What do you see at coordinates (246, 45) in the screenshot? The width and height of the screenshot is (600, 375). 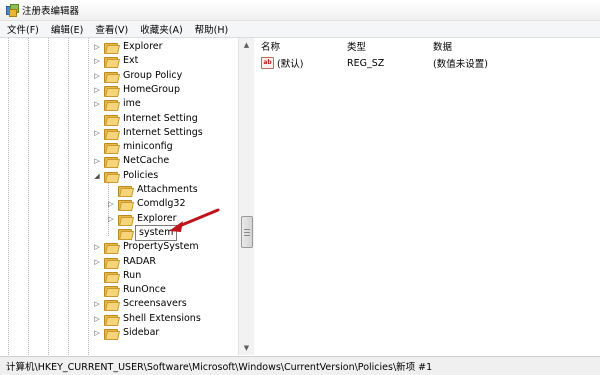 I see `scroll-up-arrow-icon: ▲` at bounding box center [246, 45].